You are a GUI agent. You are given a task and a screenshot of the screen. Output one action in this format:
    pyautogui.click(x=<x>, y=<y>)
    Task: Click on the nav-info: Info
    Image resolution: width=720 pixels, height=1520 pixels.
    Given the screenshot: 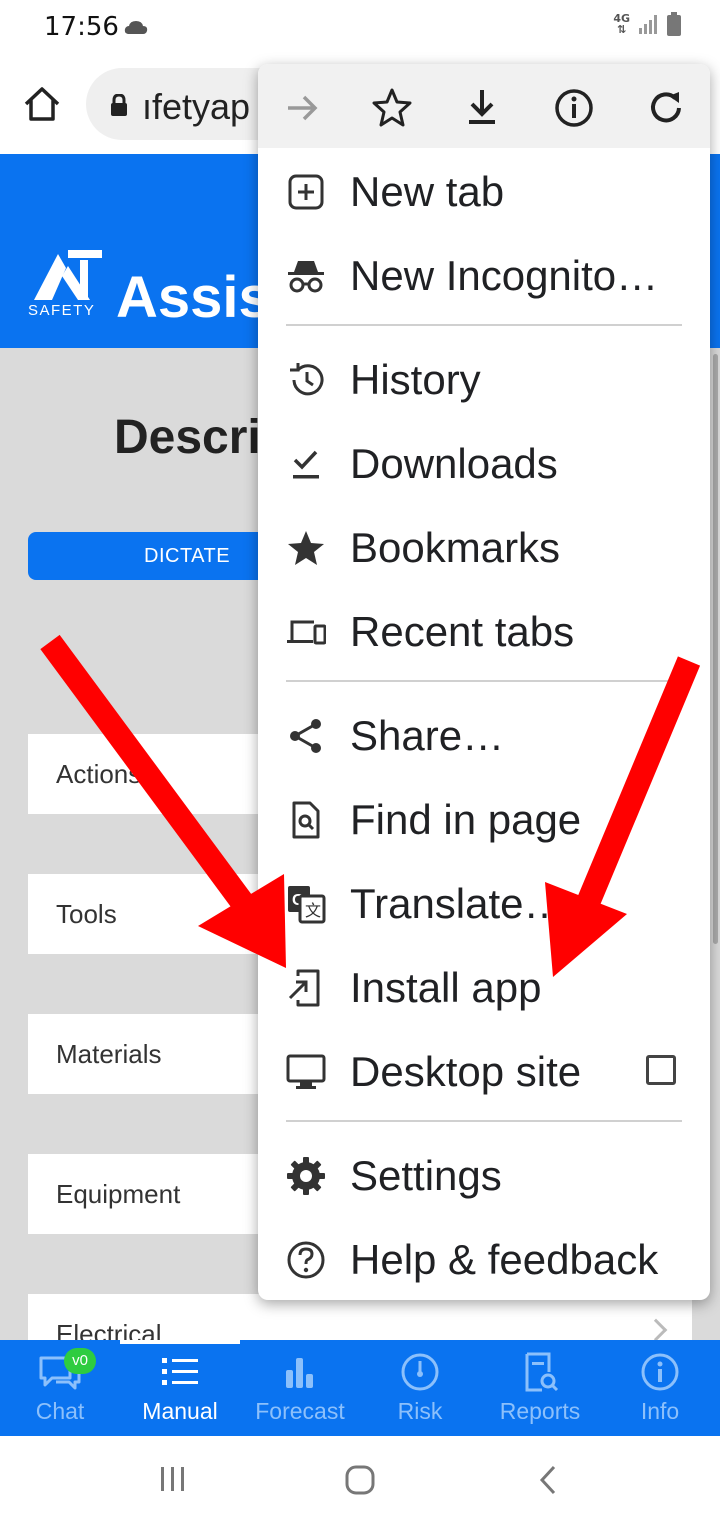 What is the action you would take?
    pyautogui.click(x=660, y=1388)
    